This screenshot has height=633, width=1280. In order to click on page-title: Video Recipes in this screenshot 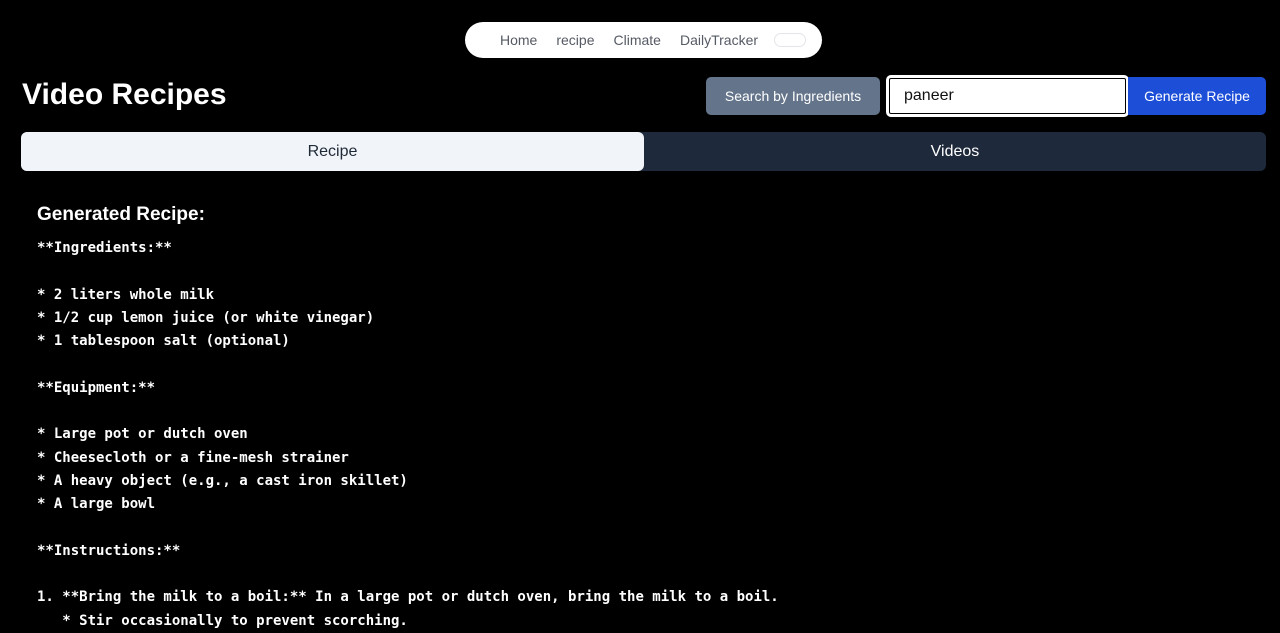, I will do `click(124, 94)`.